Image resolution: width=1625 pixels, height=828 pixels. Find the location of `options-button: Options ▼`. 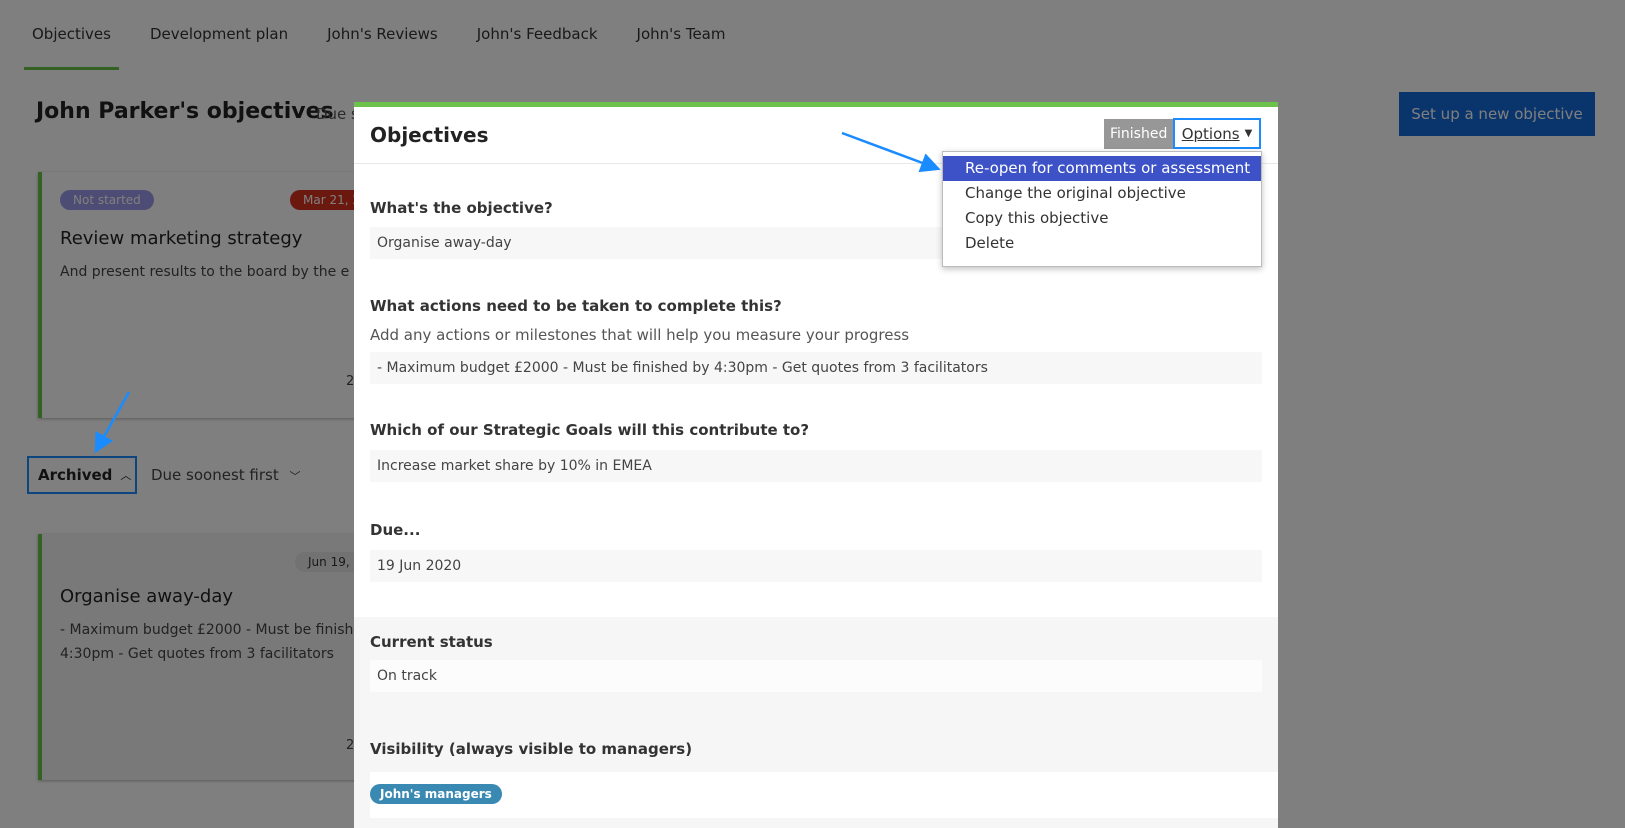

options-button: Options ▼ is located at coordinates (1217, 133).